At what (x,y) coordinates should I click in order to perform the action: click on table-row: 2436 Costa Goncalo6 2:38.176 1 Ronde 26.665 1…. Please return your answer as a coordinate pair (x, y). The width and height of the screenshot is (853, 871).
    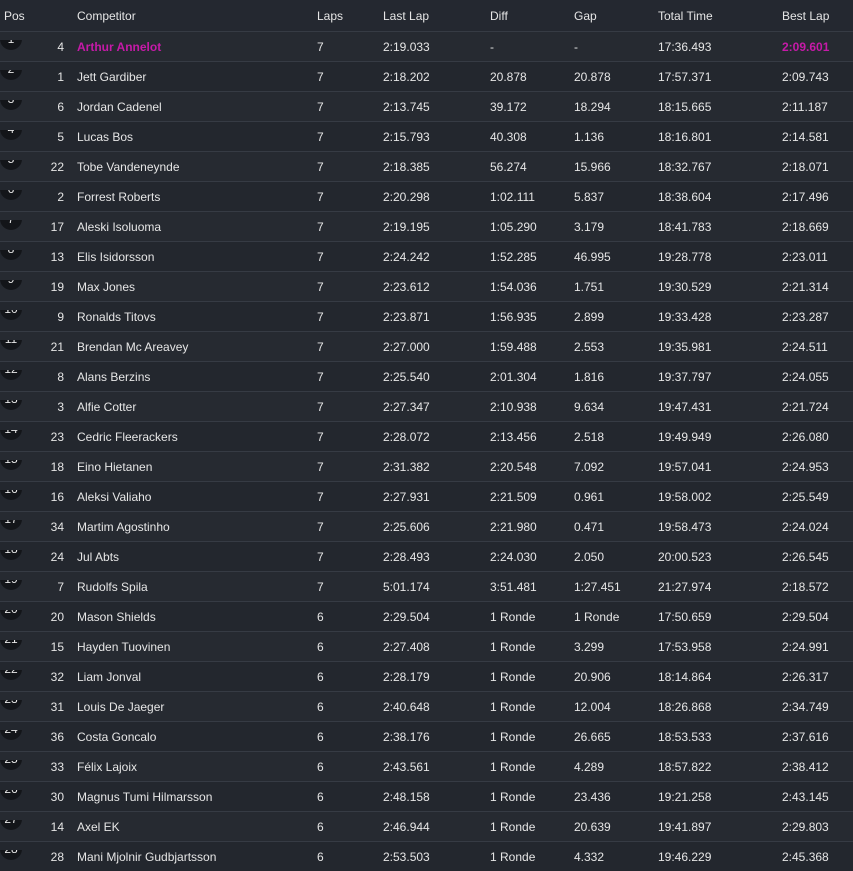
    Looking at the image, I should click on (426, 736).